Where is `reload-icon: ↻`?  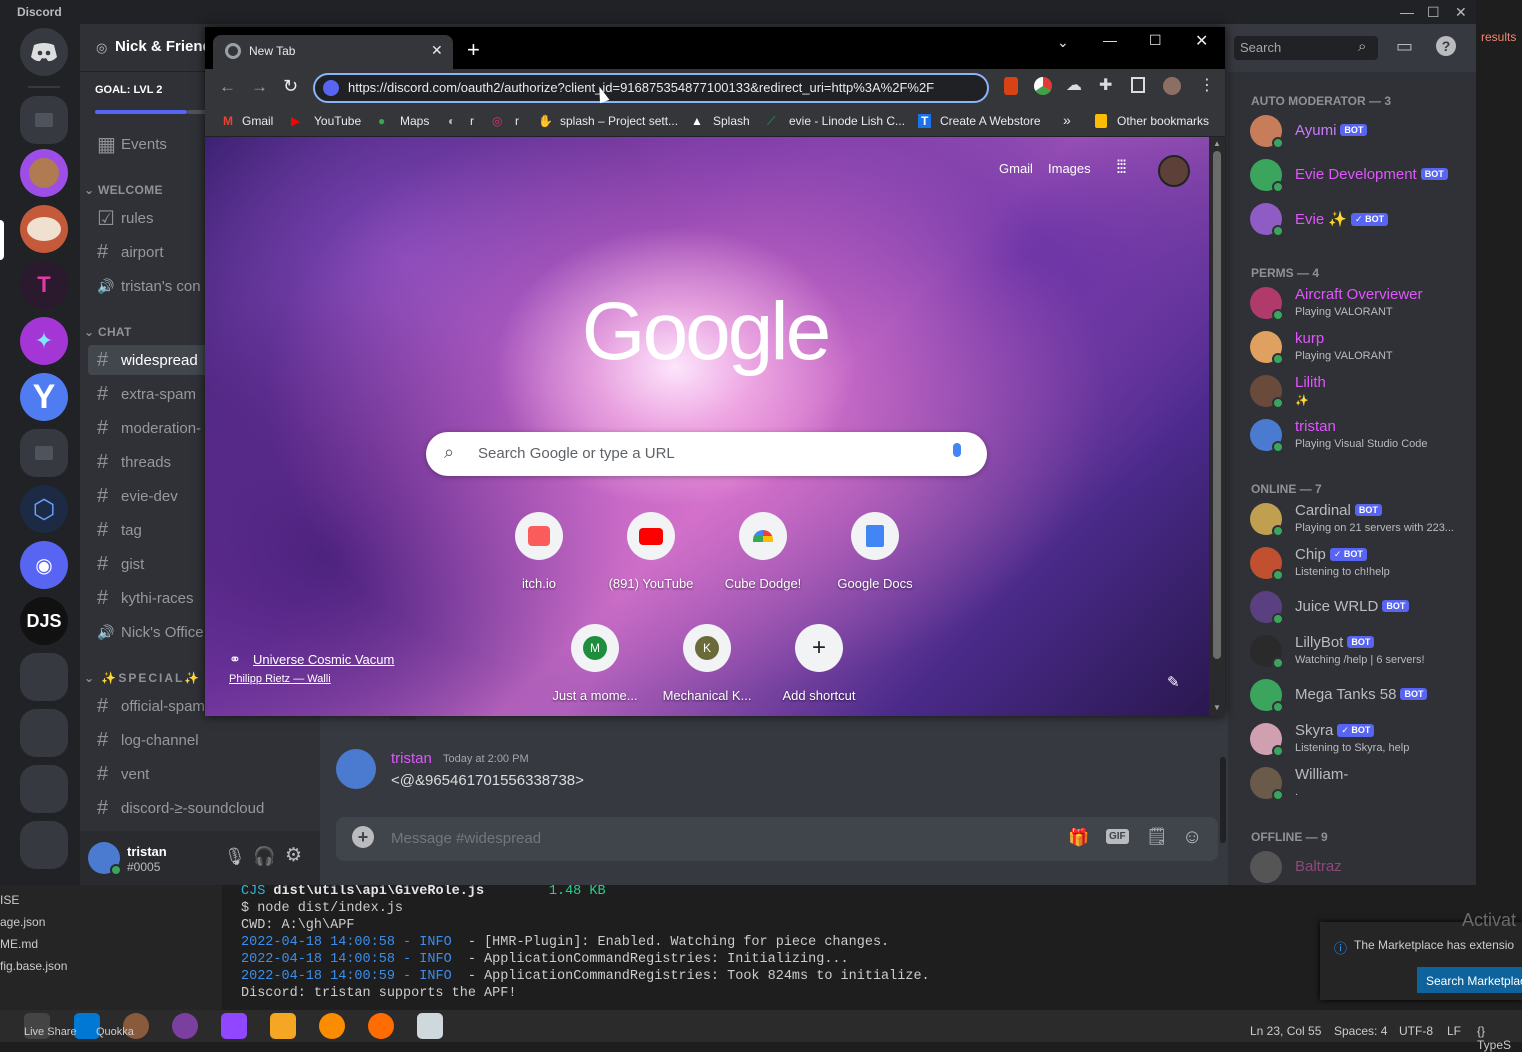
reload-icon: ↻ is located at coordinates (290, 86).